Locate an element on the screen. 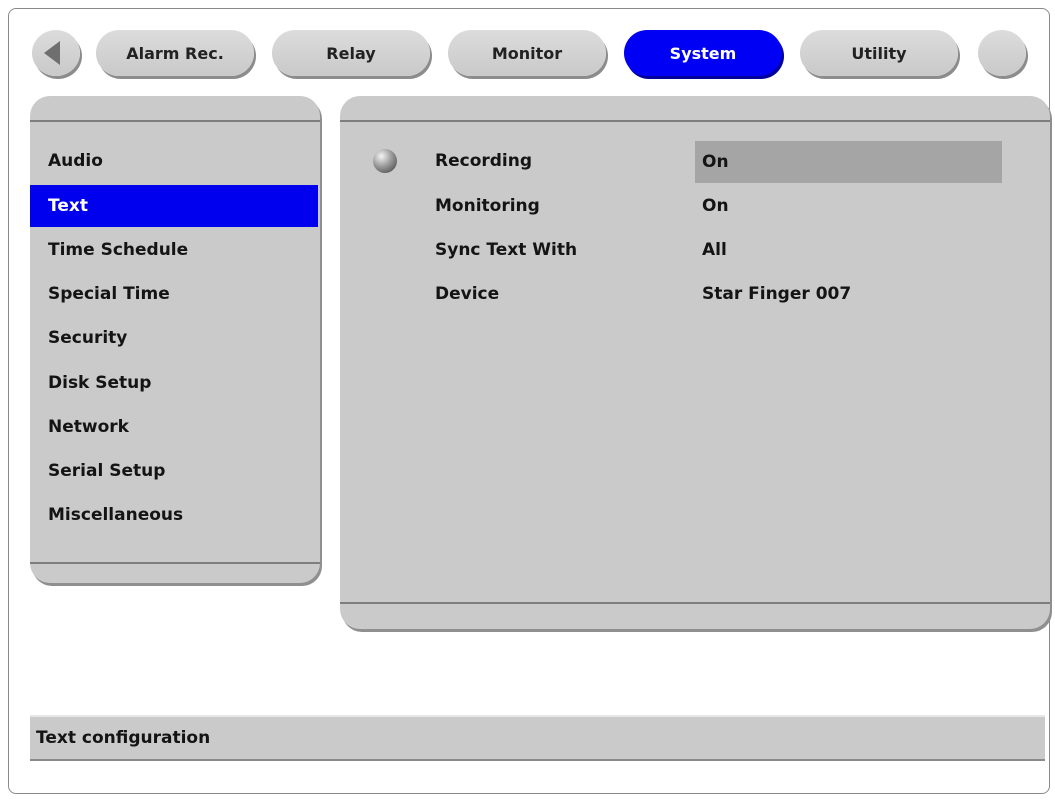 The width and height of the screenshot is (1055, 800). tab-label: System is located at coordinates (703, 53).